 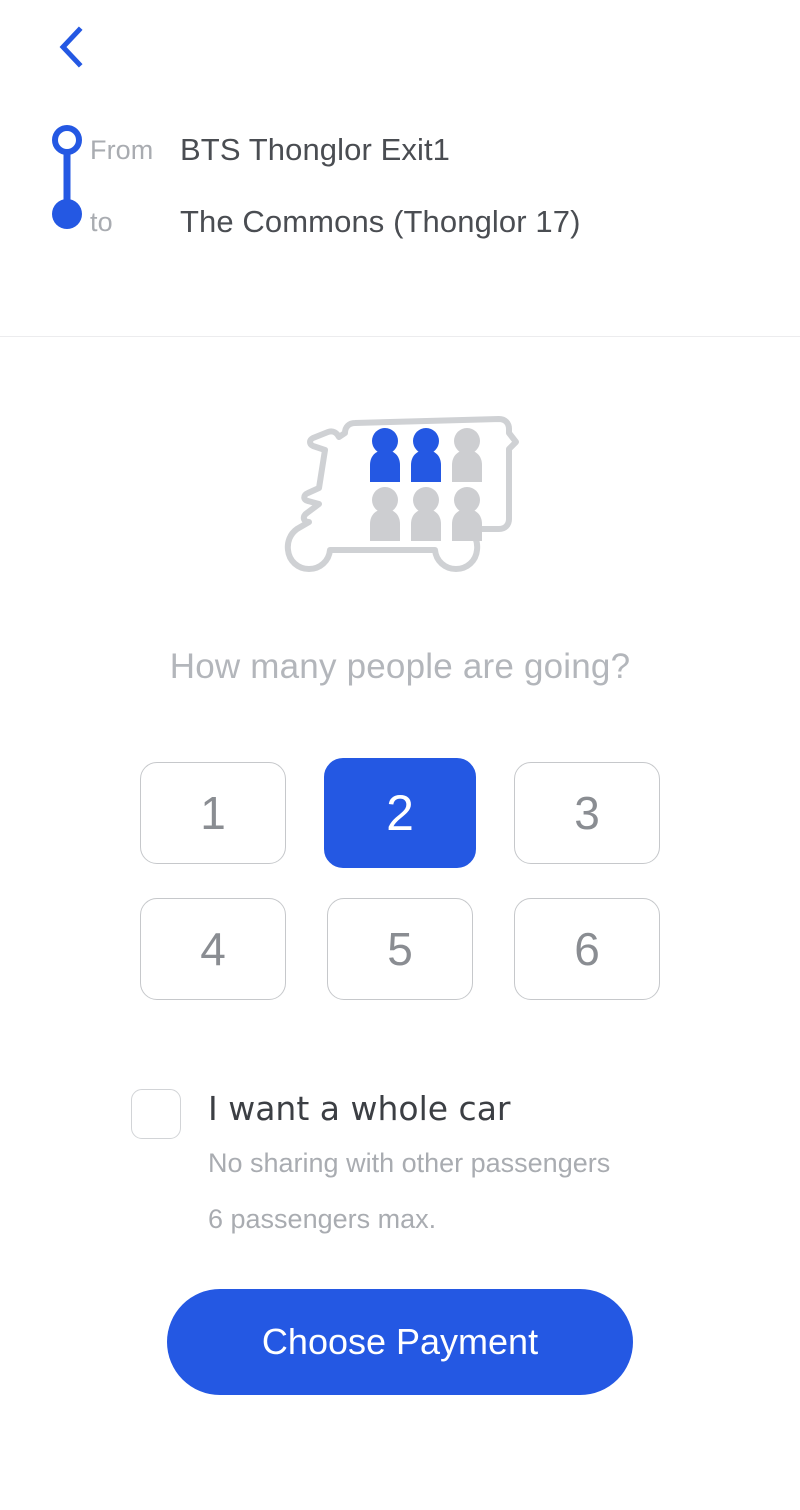 I want to click on numpad-row-2: 4 5 6, so click(x=400, y=949).